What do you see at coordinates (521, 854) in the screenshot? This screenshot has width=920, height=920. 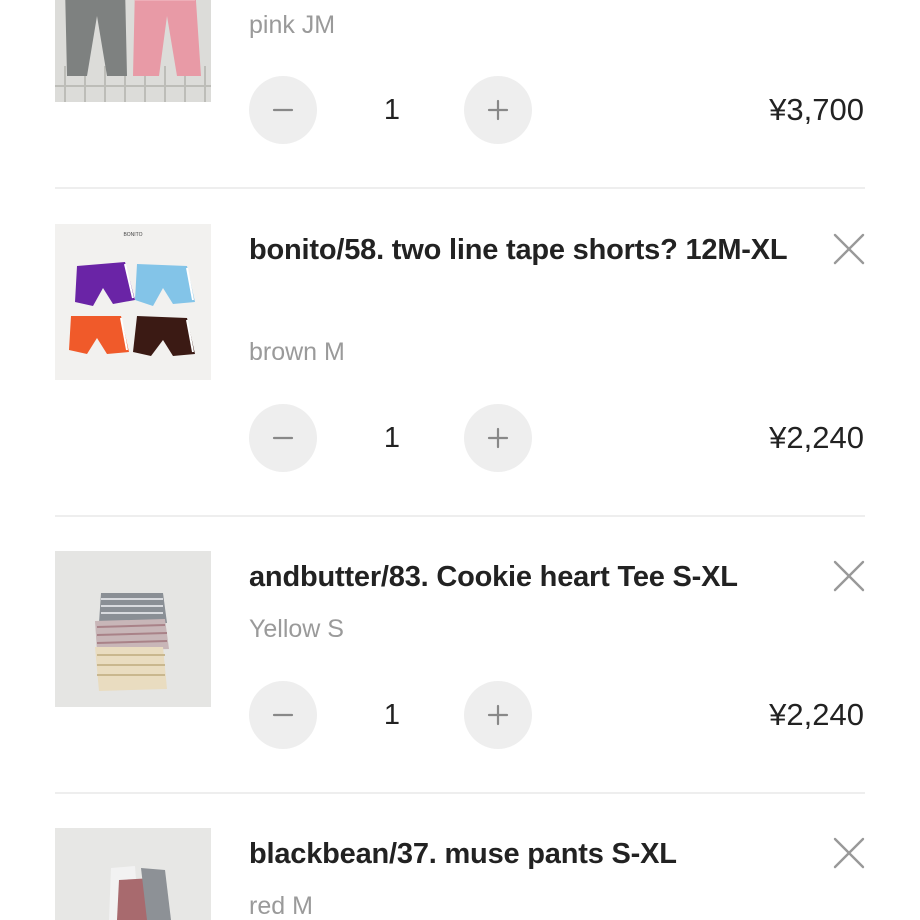 I see `item-name: blackbean/37. muse pants S-XL` at bounding box center [521, 854].